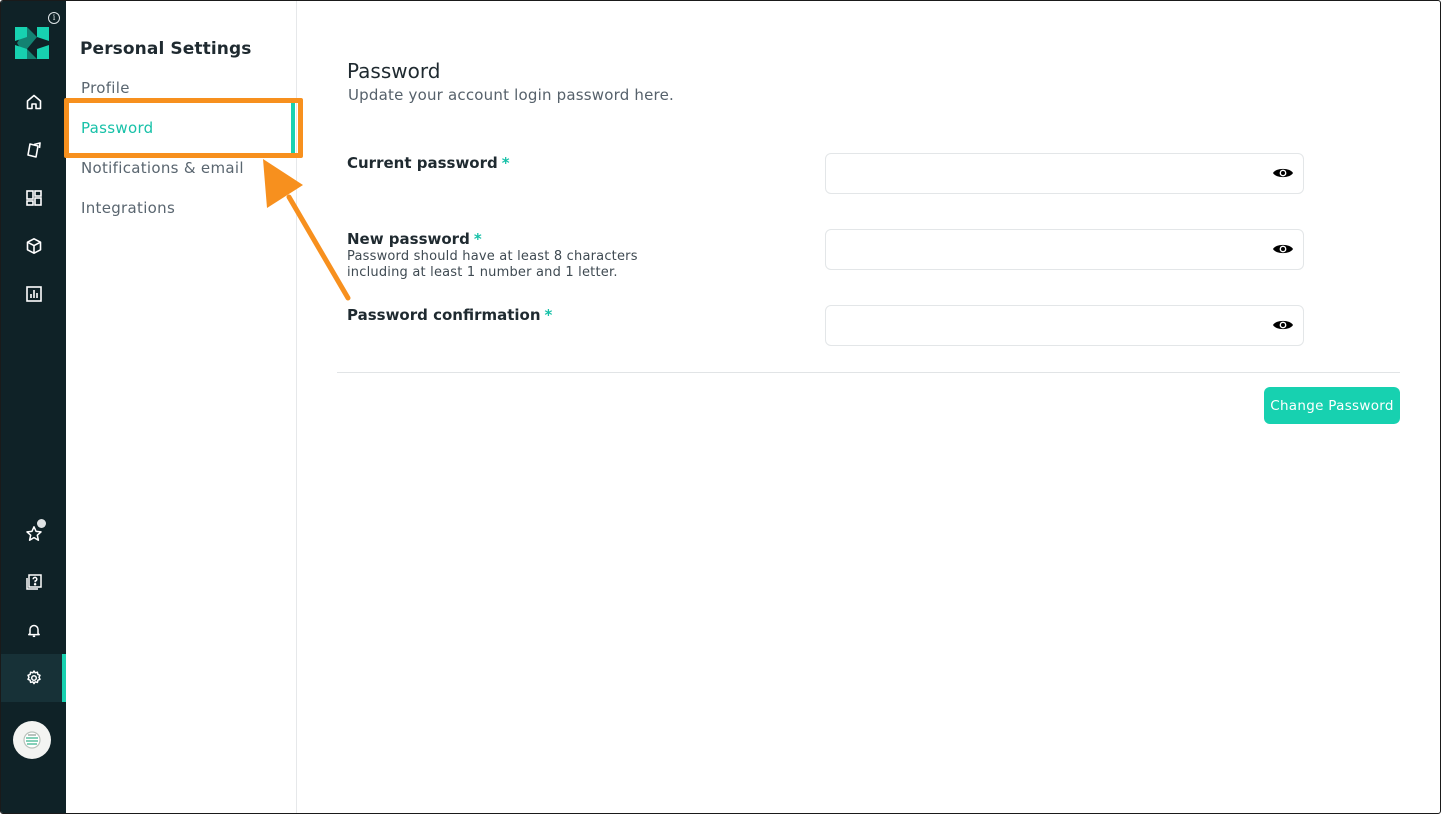 Image resolution: width=1441 pixels, height=814 pixels. I want to click on sidebar-item-password: Password, so click(117, 128).